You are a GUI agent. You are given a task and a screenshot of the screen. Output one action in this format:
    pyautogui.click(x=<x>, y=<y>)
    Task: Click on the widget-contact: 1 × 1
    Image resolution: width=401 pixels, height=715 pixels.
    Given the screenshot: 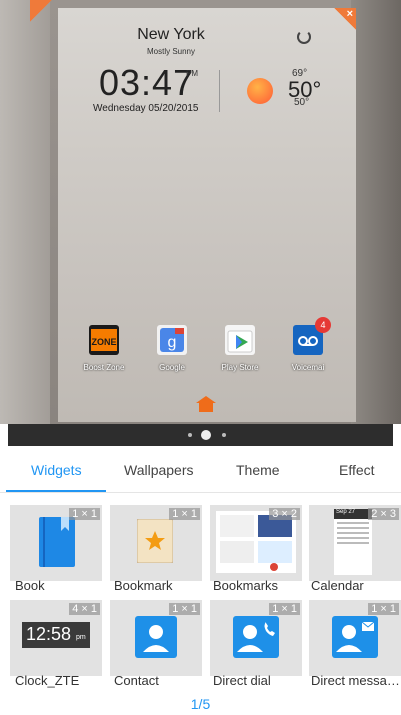 What is the action you would take?
    pyautogui.click(x=156, y=638)
    